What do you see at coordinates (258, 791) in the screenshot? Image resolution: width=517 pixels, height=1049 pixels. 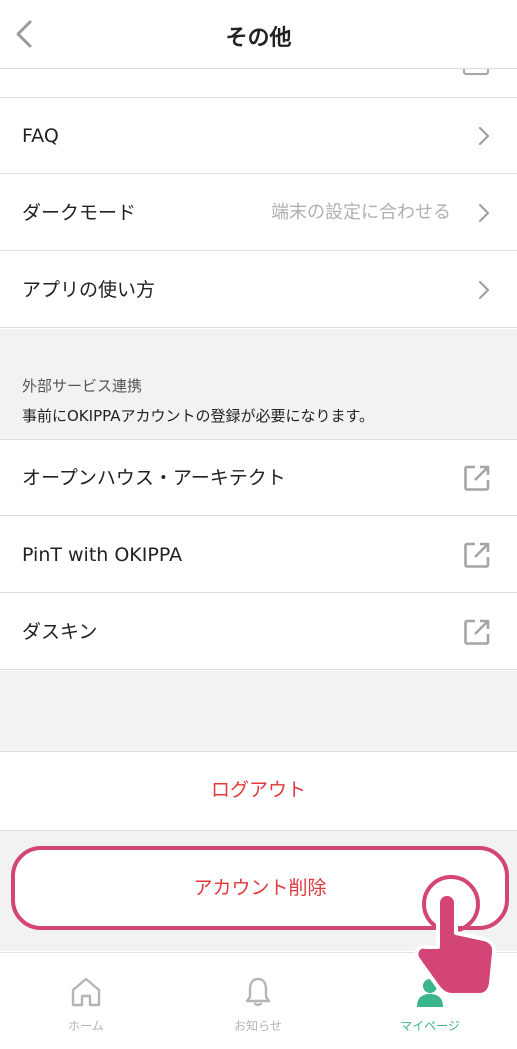 I see `logout-button: ログアウト` at bounding box center [258, 791].